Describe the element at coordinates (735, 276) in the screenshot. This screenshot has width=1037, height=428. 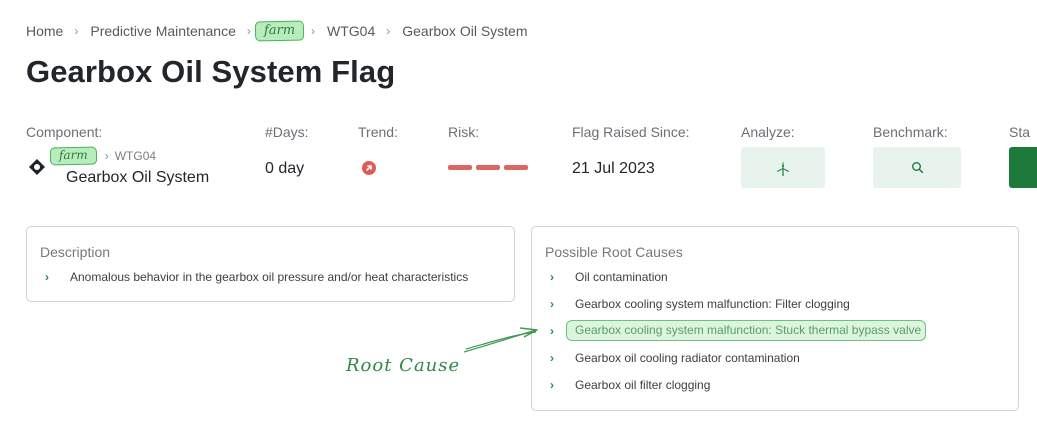
I see `list-item: › Oil contamination` at that location.